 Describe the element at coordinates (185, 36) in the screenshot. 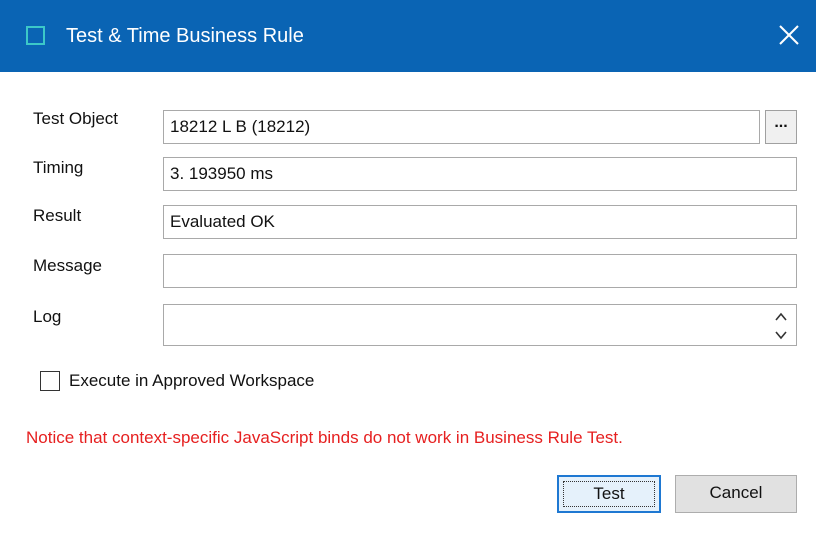

I see `window-title: Test & Time Business Rule` at that location.